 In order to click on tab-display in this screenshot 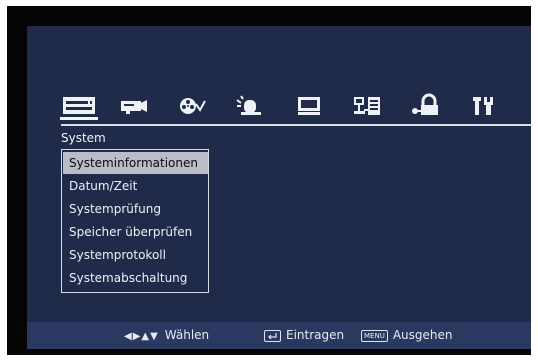, I will do `click(309, 106)`.